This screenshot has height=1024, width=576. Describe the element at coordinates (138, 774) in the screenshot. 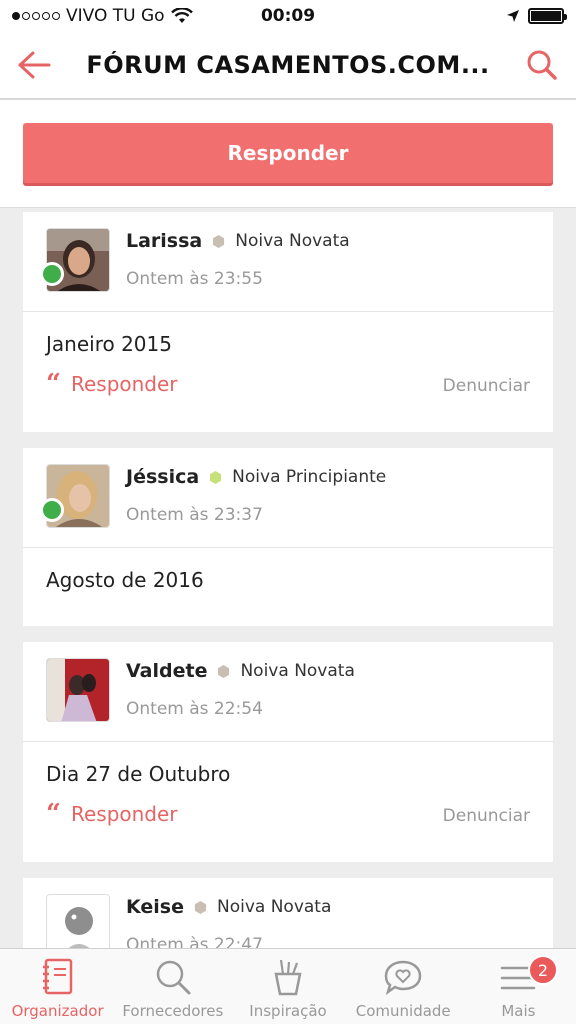

I see `post-body: Dia 27 de Outubro` at that location.